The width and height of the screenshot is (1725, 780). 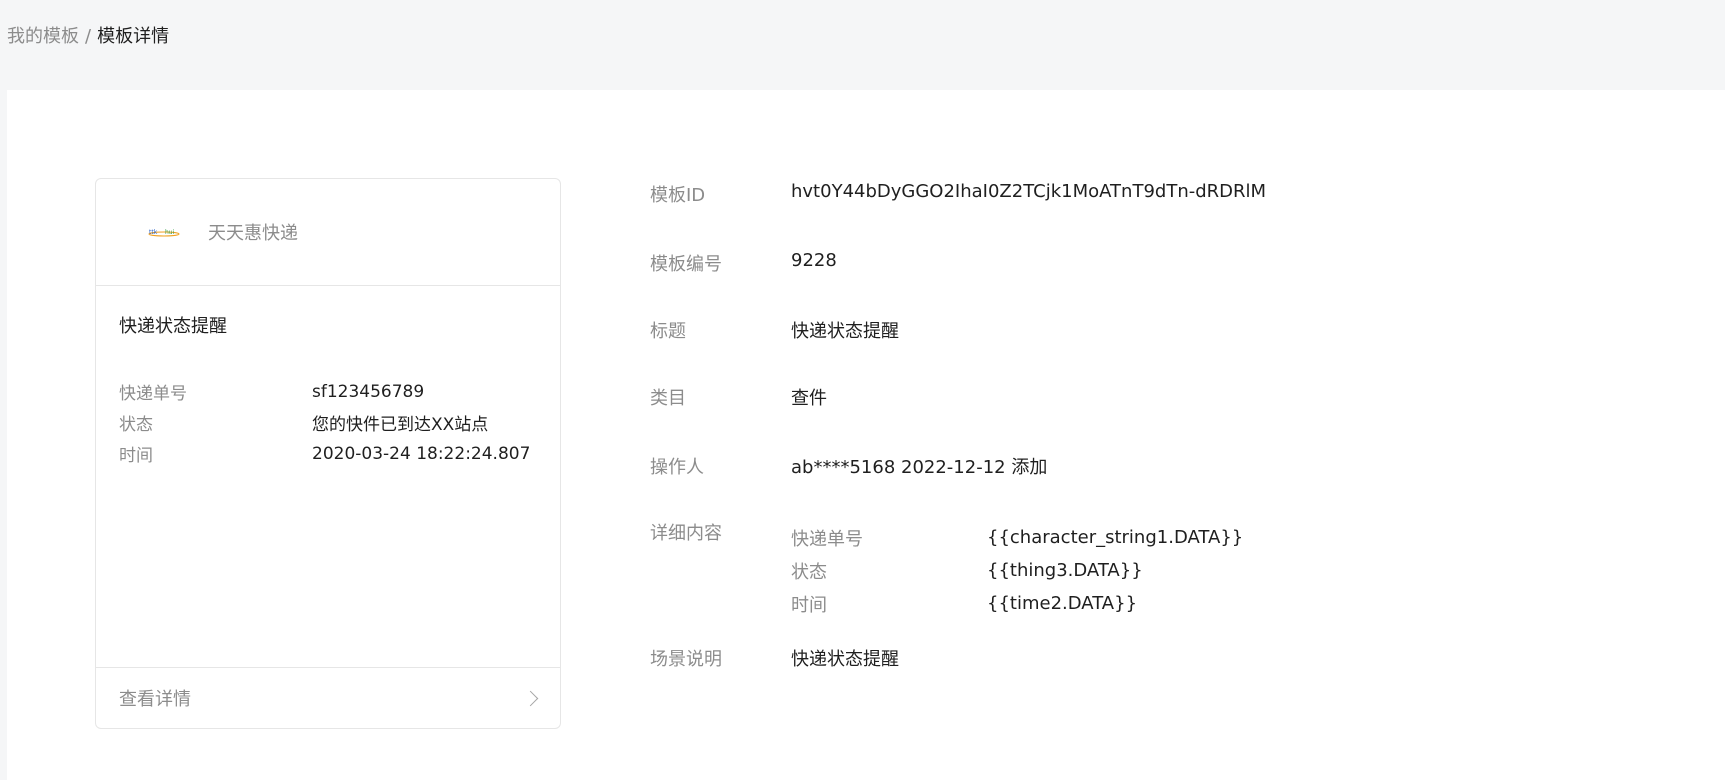 I want to click on title-label: 标题, so click(x=668, y=331).